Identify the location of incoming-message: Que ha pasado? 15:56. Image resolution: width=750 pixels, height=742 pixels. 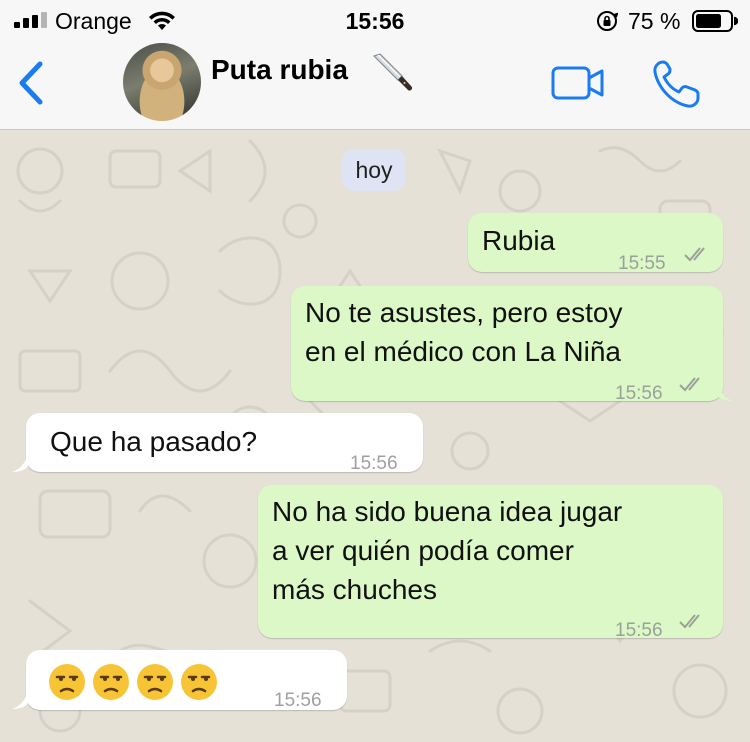
(224, 443).